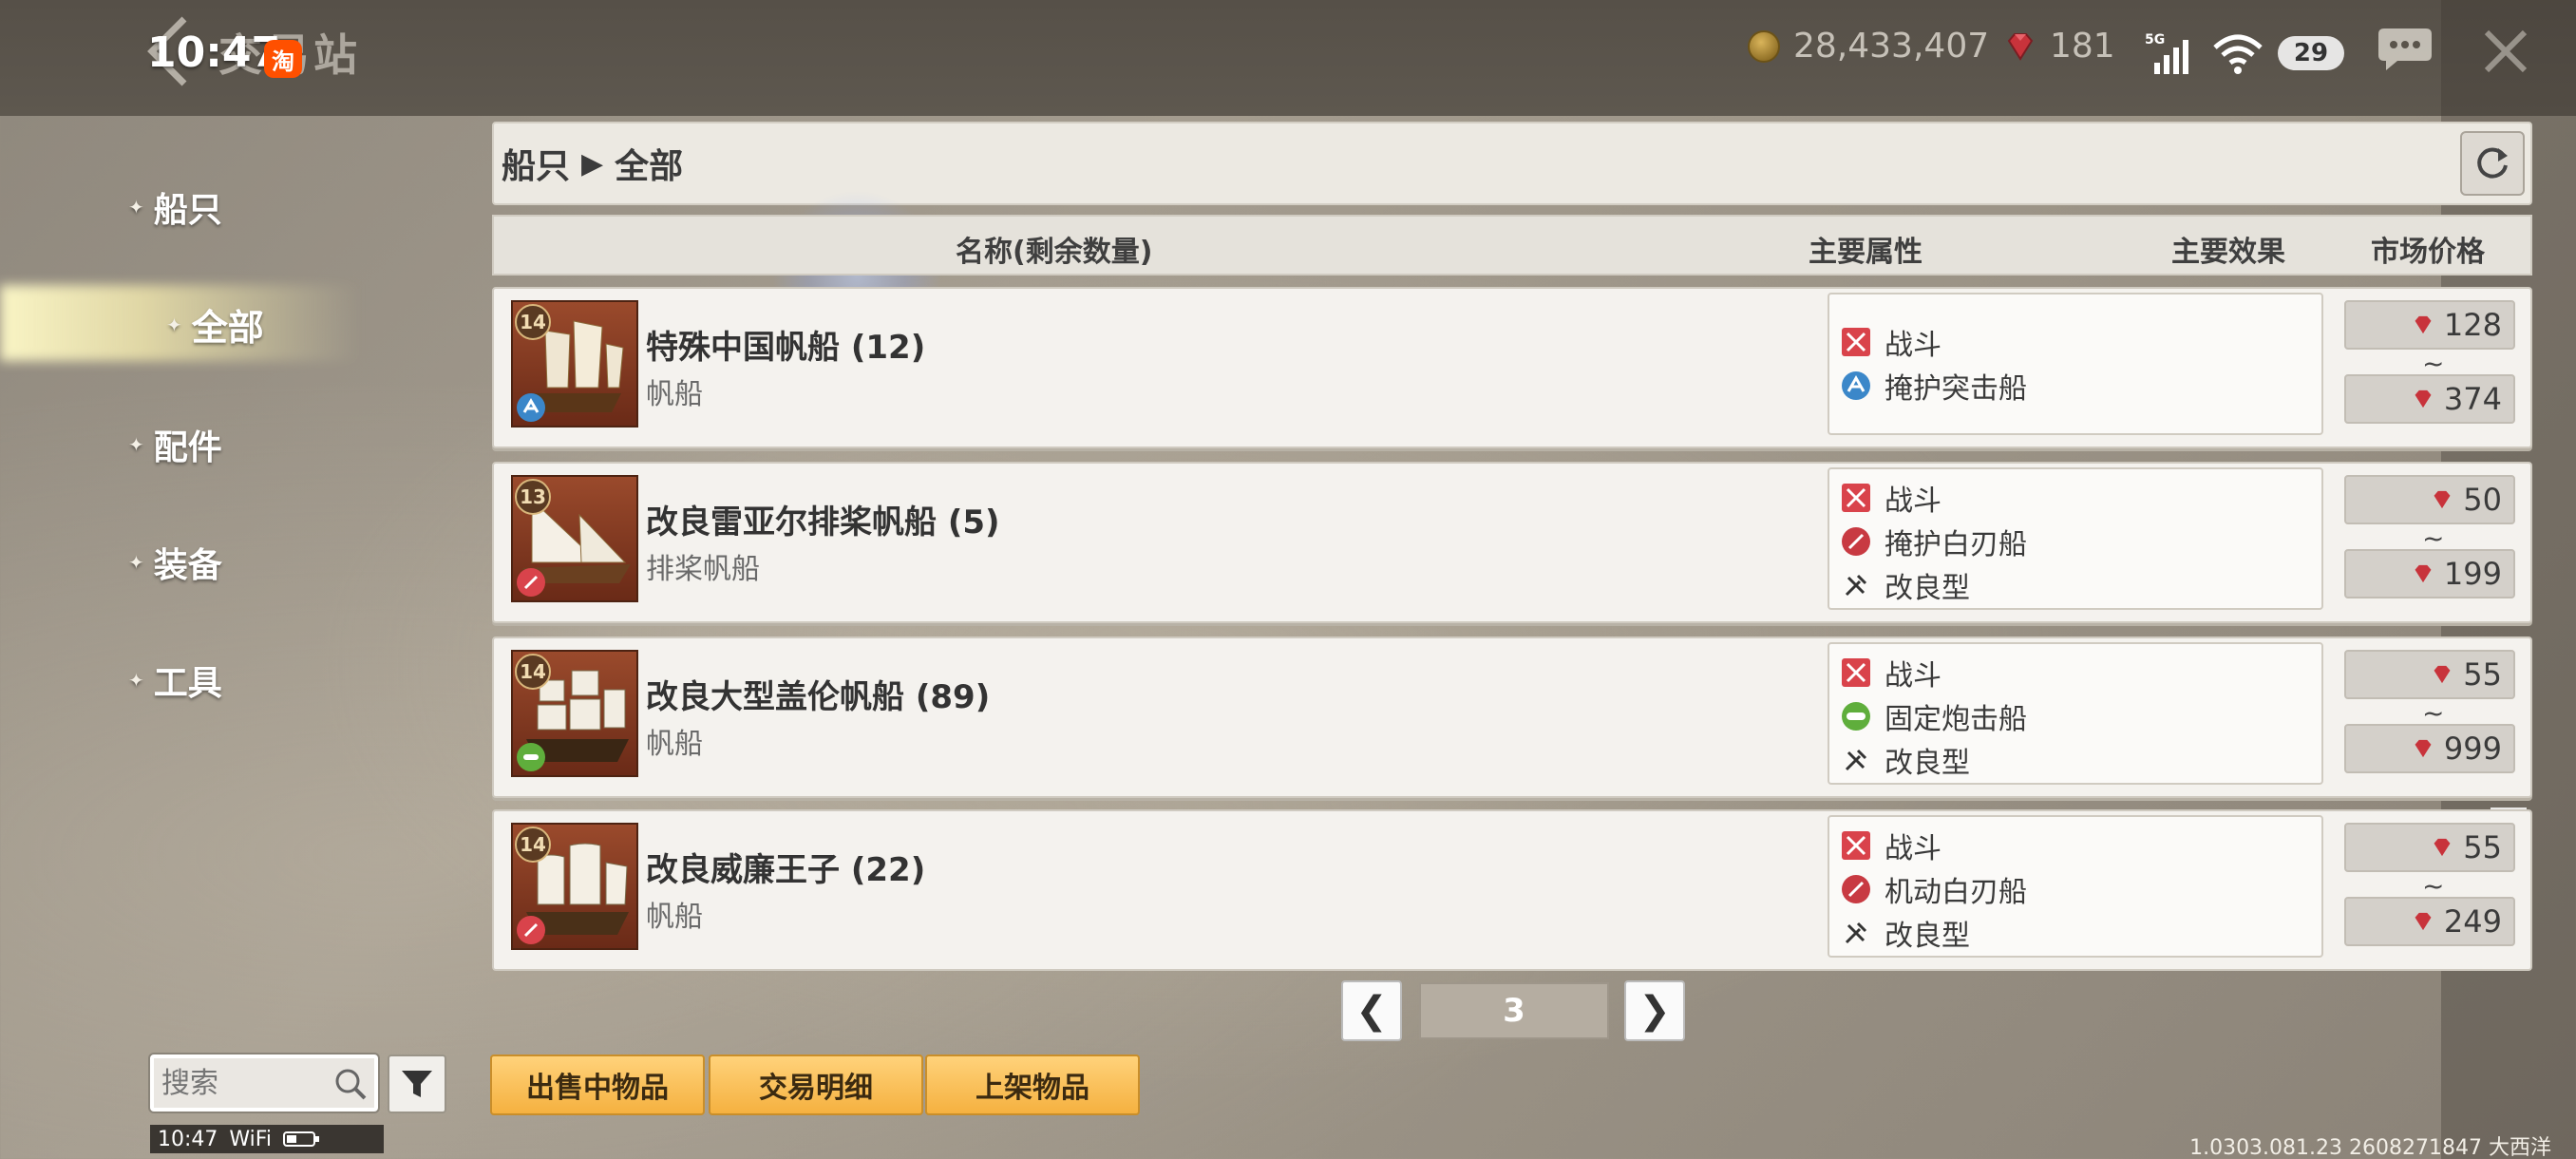  What do you see at coordinates (818, 697) in the screenshot?
I see `ship-name: 改良大型盖伦帆船 (89)` at bounding box center [818, 697].